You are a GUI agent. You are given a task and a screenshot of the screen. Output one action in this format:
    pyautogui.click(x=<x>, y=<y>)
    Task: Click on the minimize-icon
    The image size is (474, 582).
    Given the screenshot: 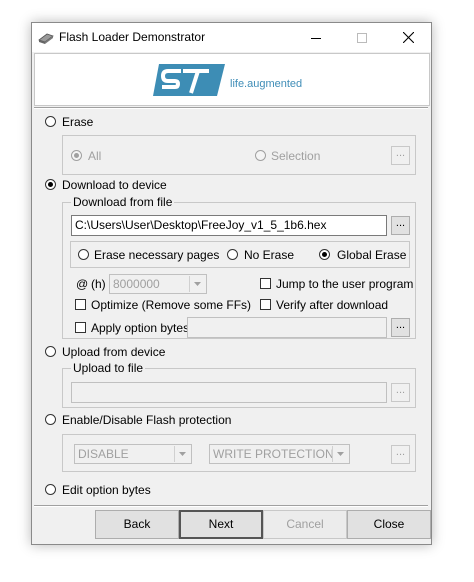 What is the action you would take?
    pyautogui.click(x=316, y=38)
    